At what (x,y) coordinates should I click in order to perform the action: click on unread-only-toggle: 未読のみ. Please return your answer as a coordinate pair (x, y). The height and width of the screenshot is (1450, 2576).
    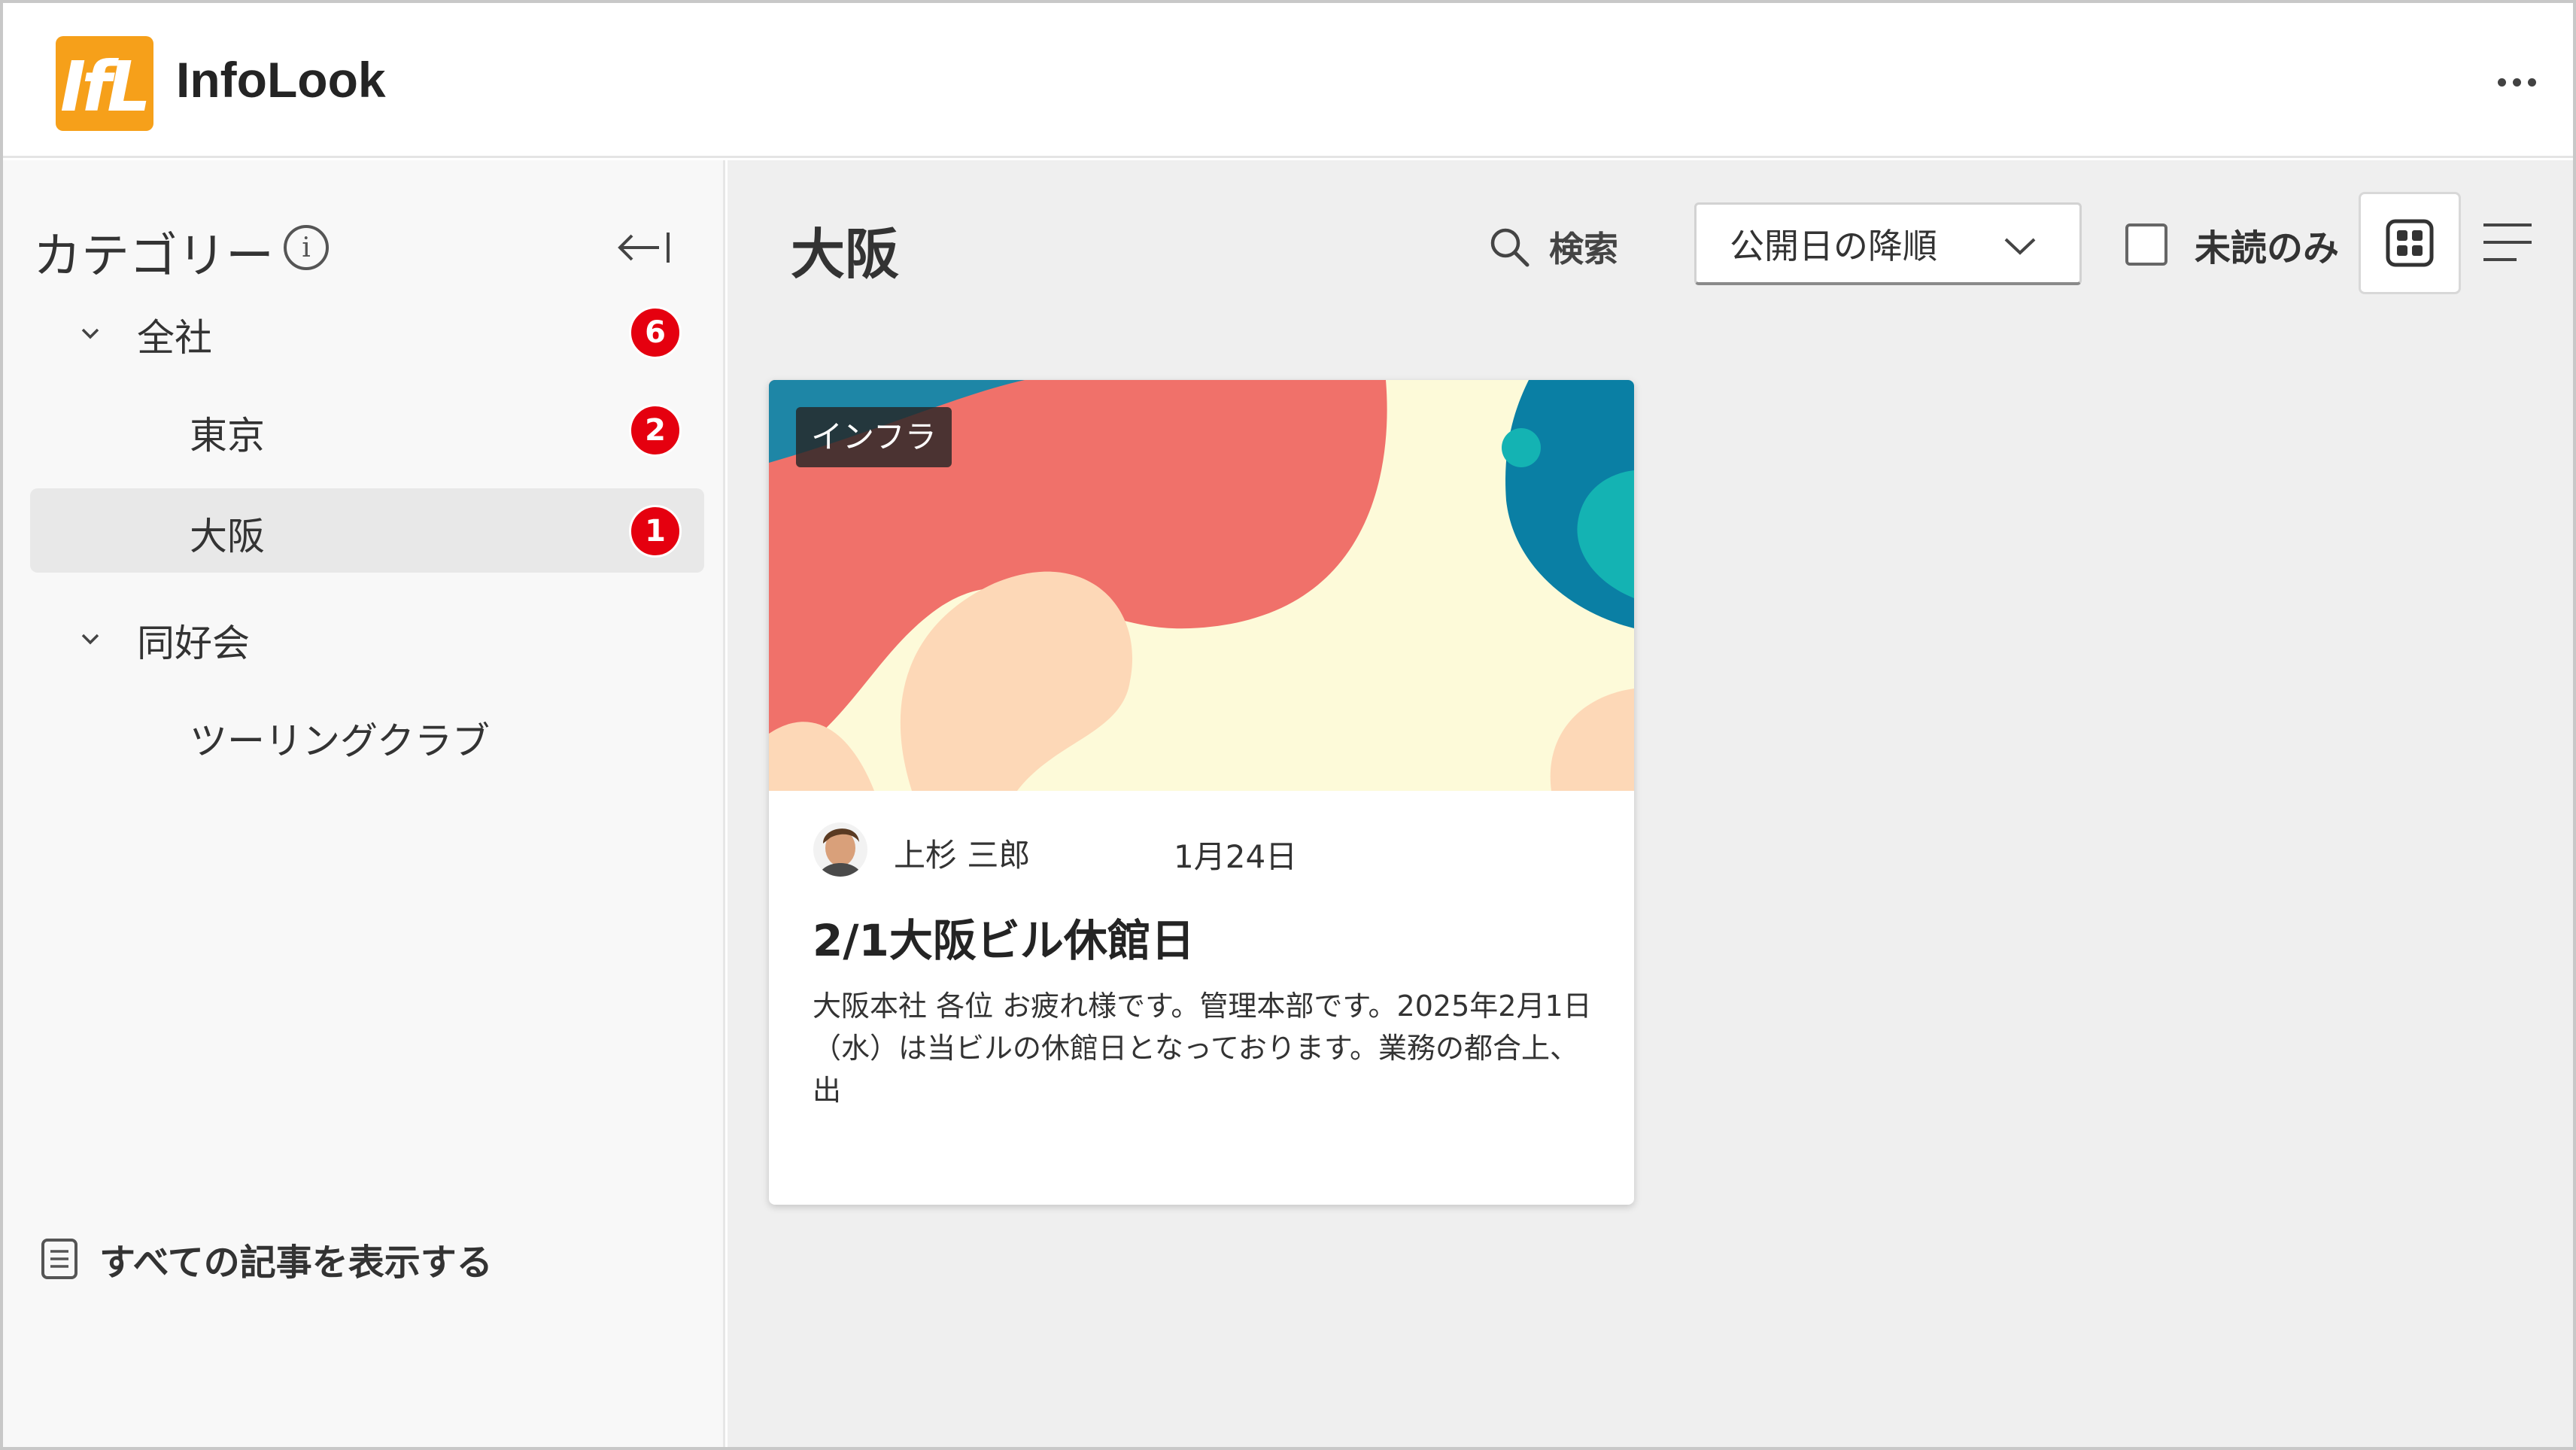
    Looking at the image, I should click on (2232, 245).